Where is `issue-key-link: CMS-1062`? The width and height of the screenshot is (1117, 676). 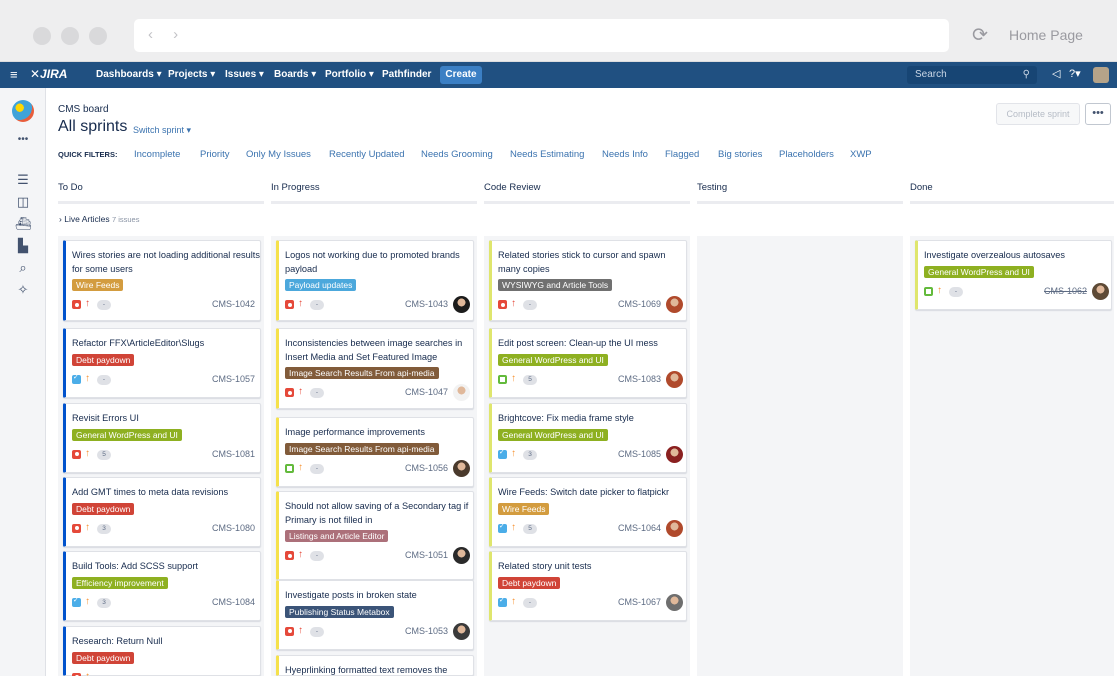
issue-key-link: CMS-1062 is located at coordinates (1065, 291).